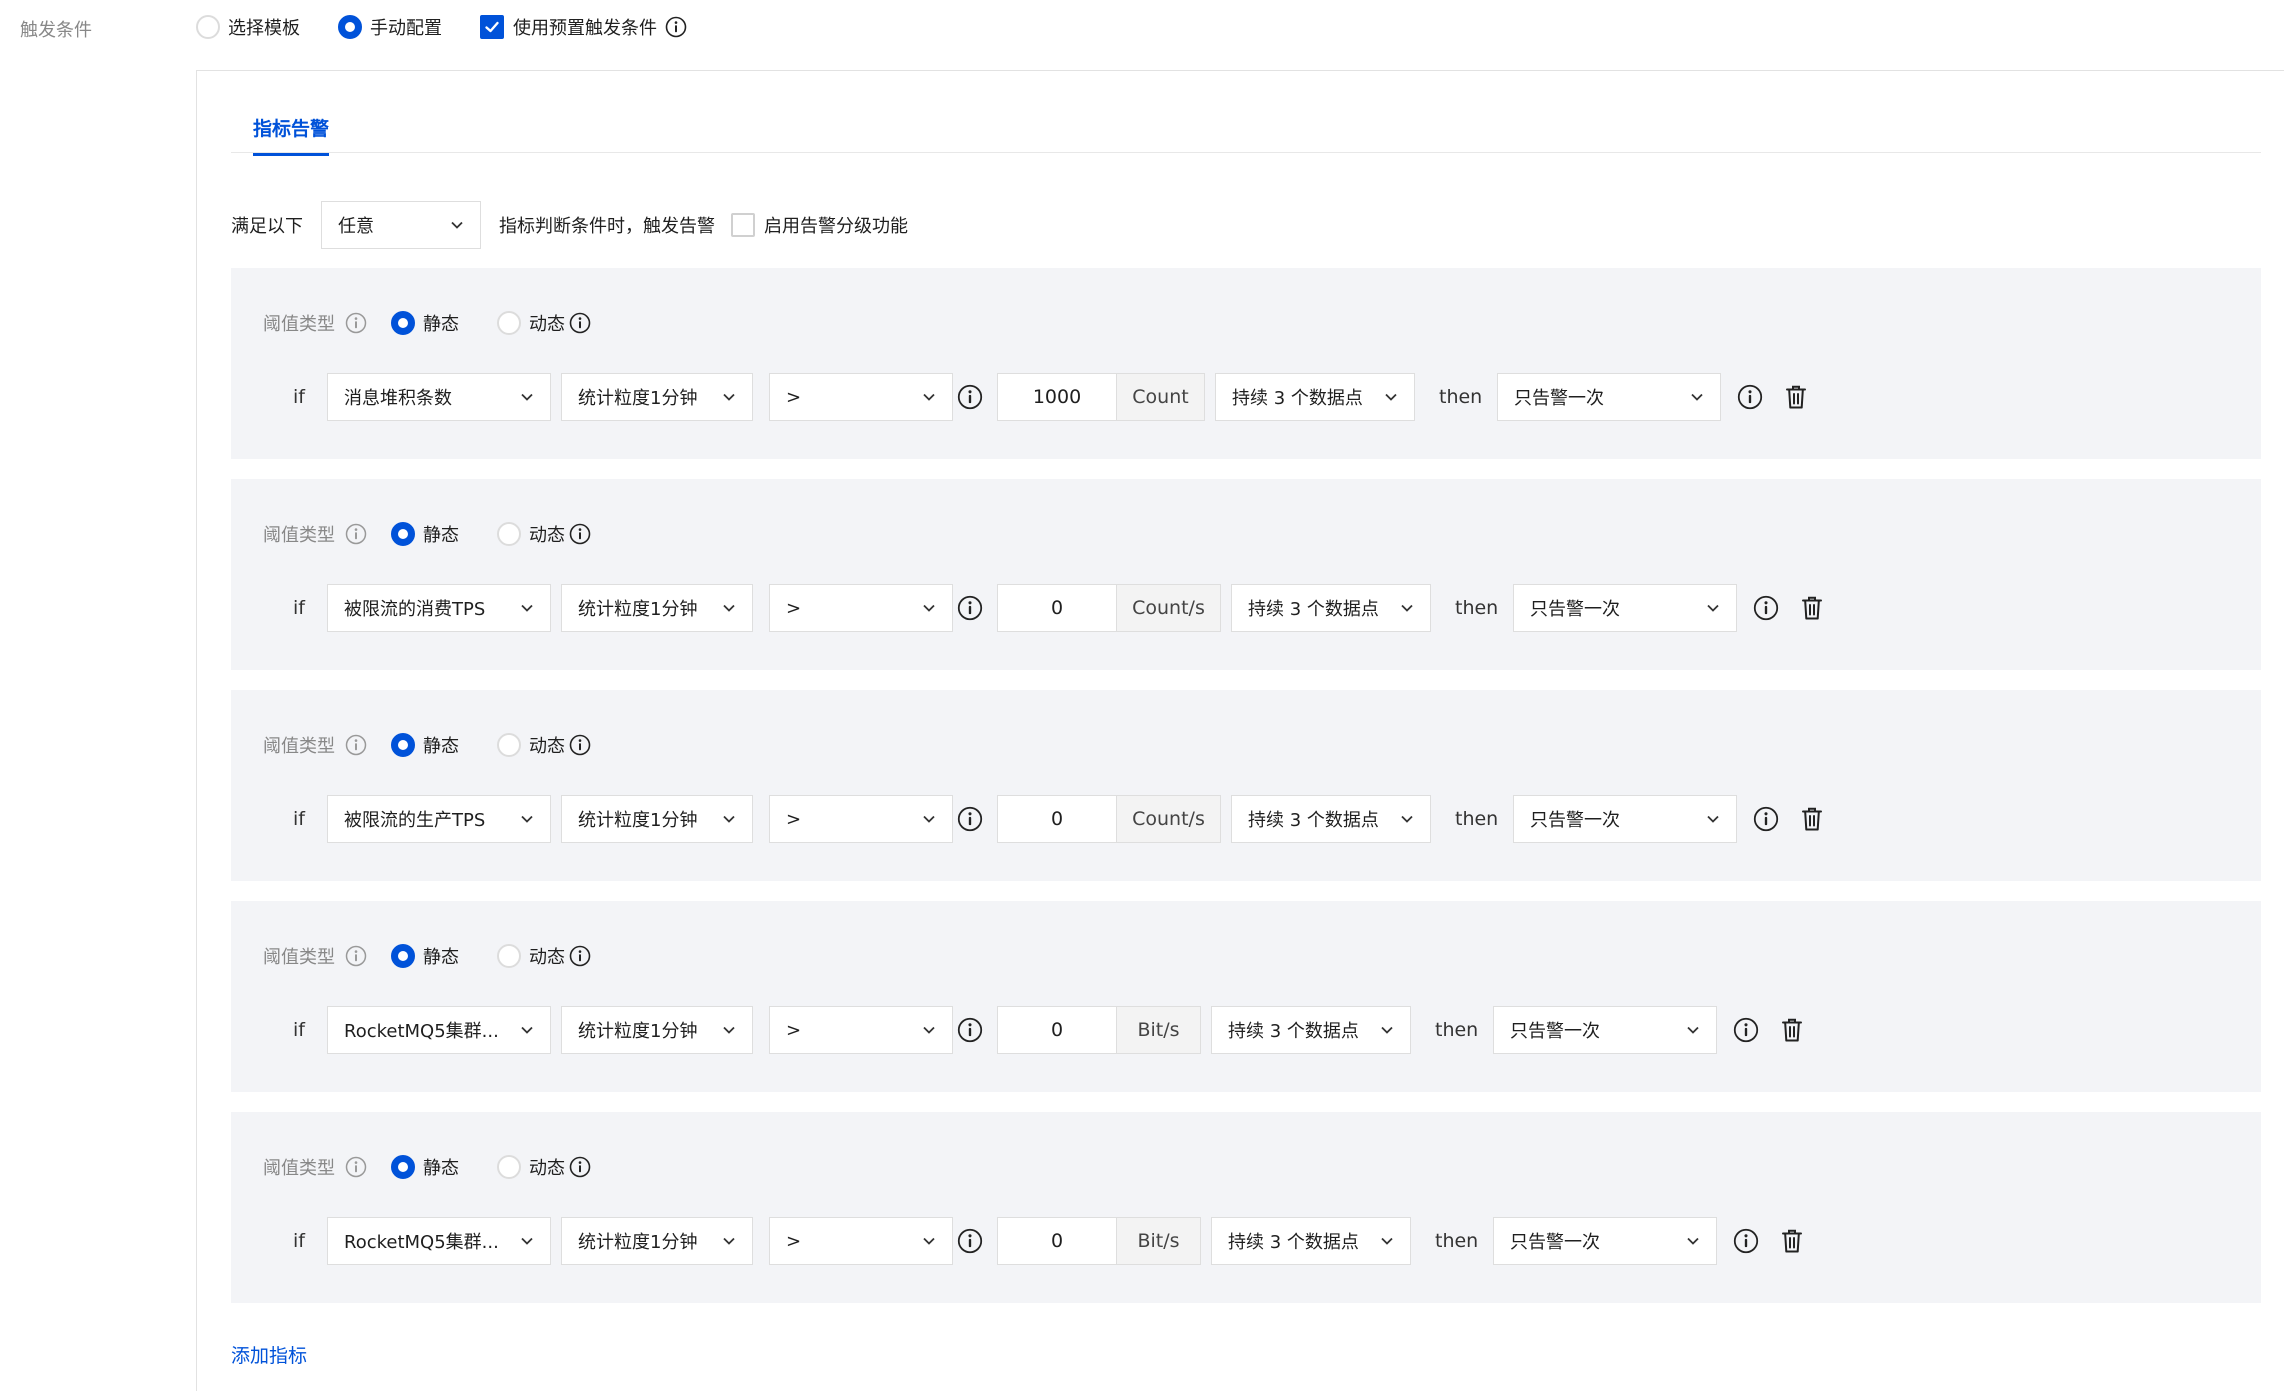 The image size is (2284, 1391). I want to click on threshold-type-row: 阈值类型 静态 动态, so click(427, 956).